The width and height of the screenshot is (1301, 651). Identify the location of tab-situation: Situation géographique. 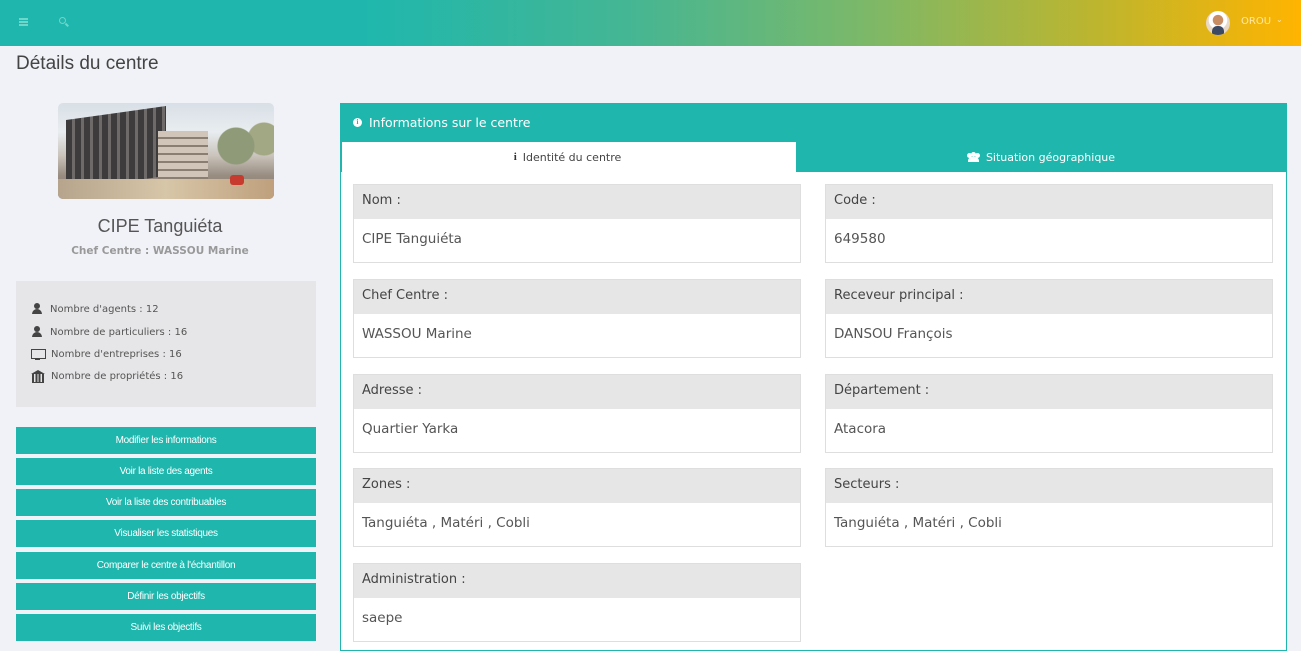
(1040, 157).